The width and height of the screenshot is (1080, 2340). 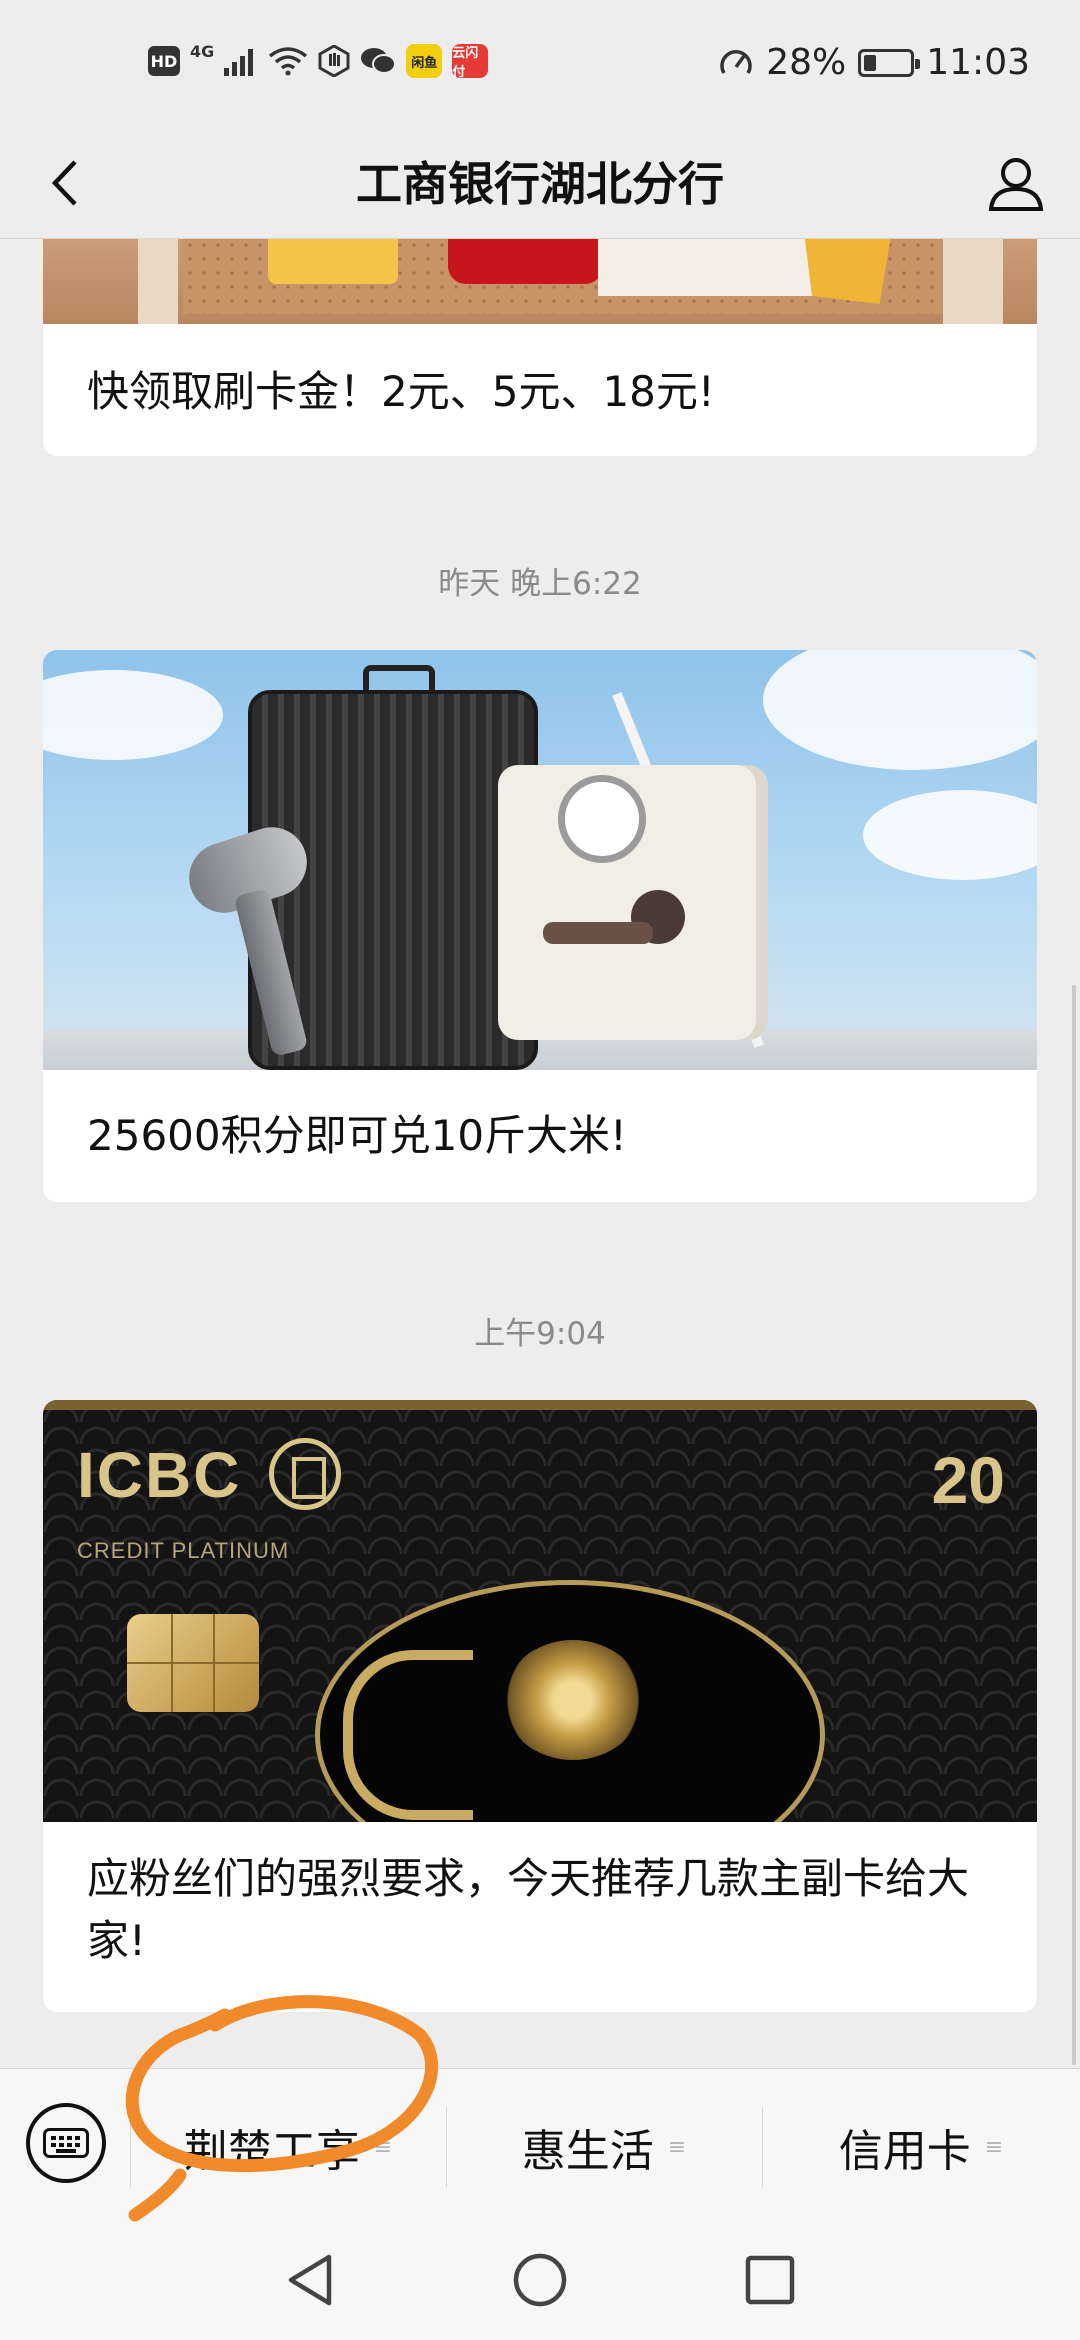 What do you see at coordinates (357, 1135) in the screenshot?
I see `article-title: 25600积分即可兑10斤大米!` at bounding box center [357, 1135].